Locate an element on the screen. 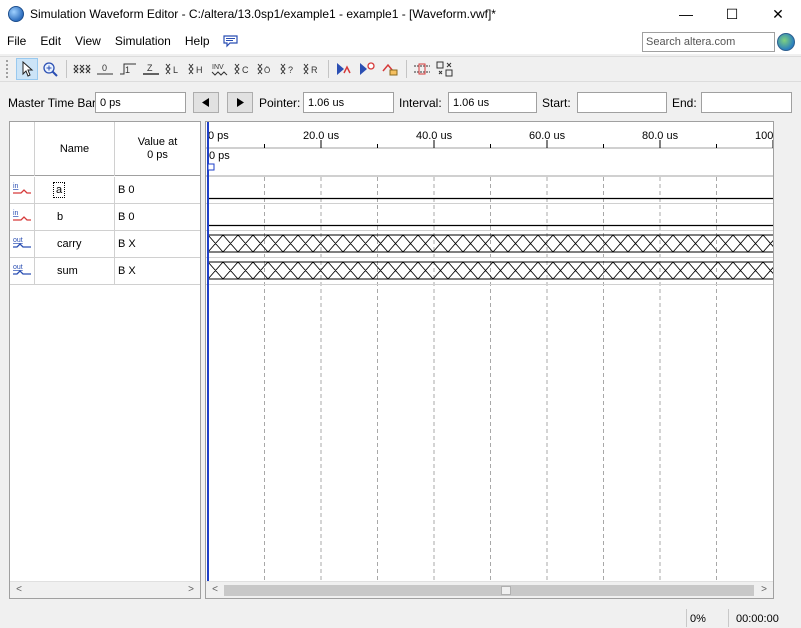 Image resolution: width=801 pixels, height=628 pixels. signal-name: sum is located at coordinates (75, 271).